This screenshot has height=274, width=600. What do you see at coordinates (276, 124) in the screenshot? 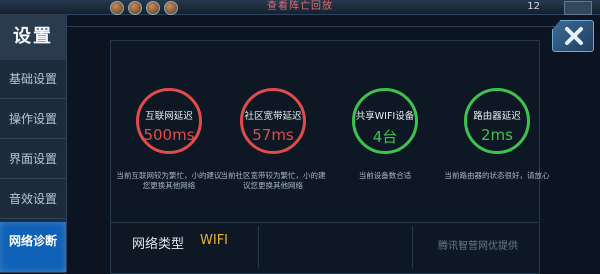
I see `community-broadband-stat: 社区宽带延迟 57ms` at bounding box center [276, 124].